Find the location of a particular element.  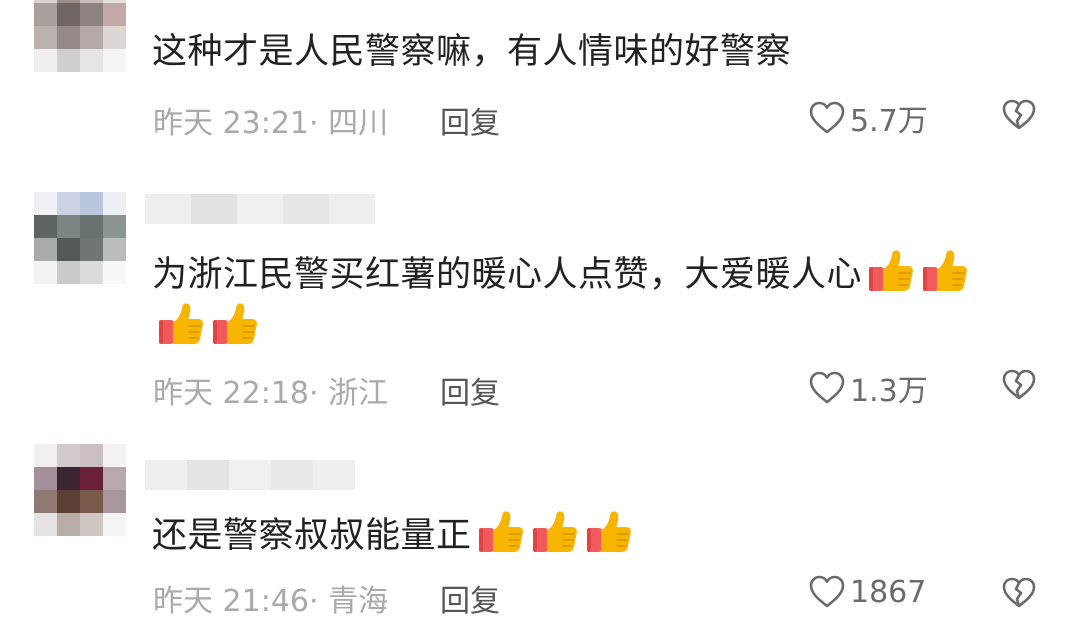

comment-text: 还是警察叔叔能量正 is located at coordinates (393, 535).